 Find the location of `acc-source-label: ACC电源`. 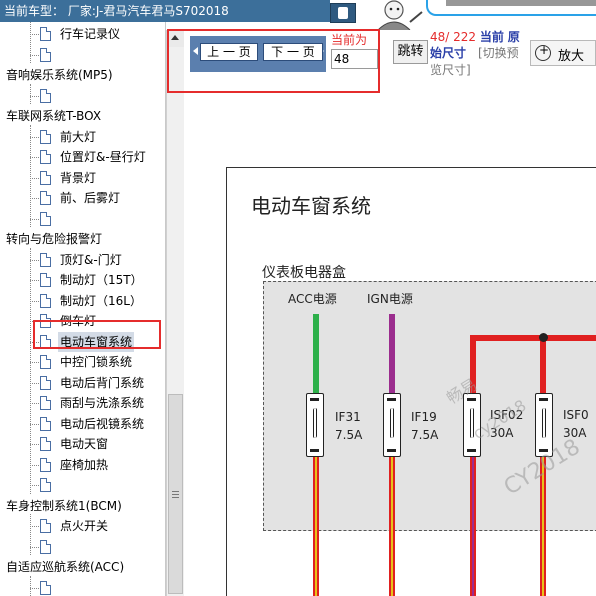

acc-source-label: ACC电源 is located at coordinates (312, 299).